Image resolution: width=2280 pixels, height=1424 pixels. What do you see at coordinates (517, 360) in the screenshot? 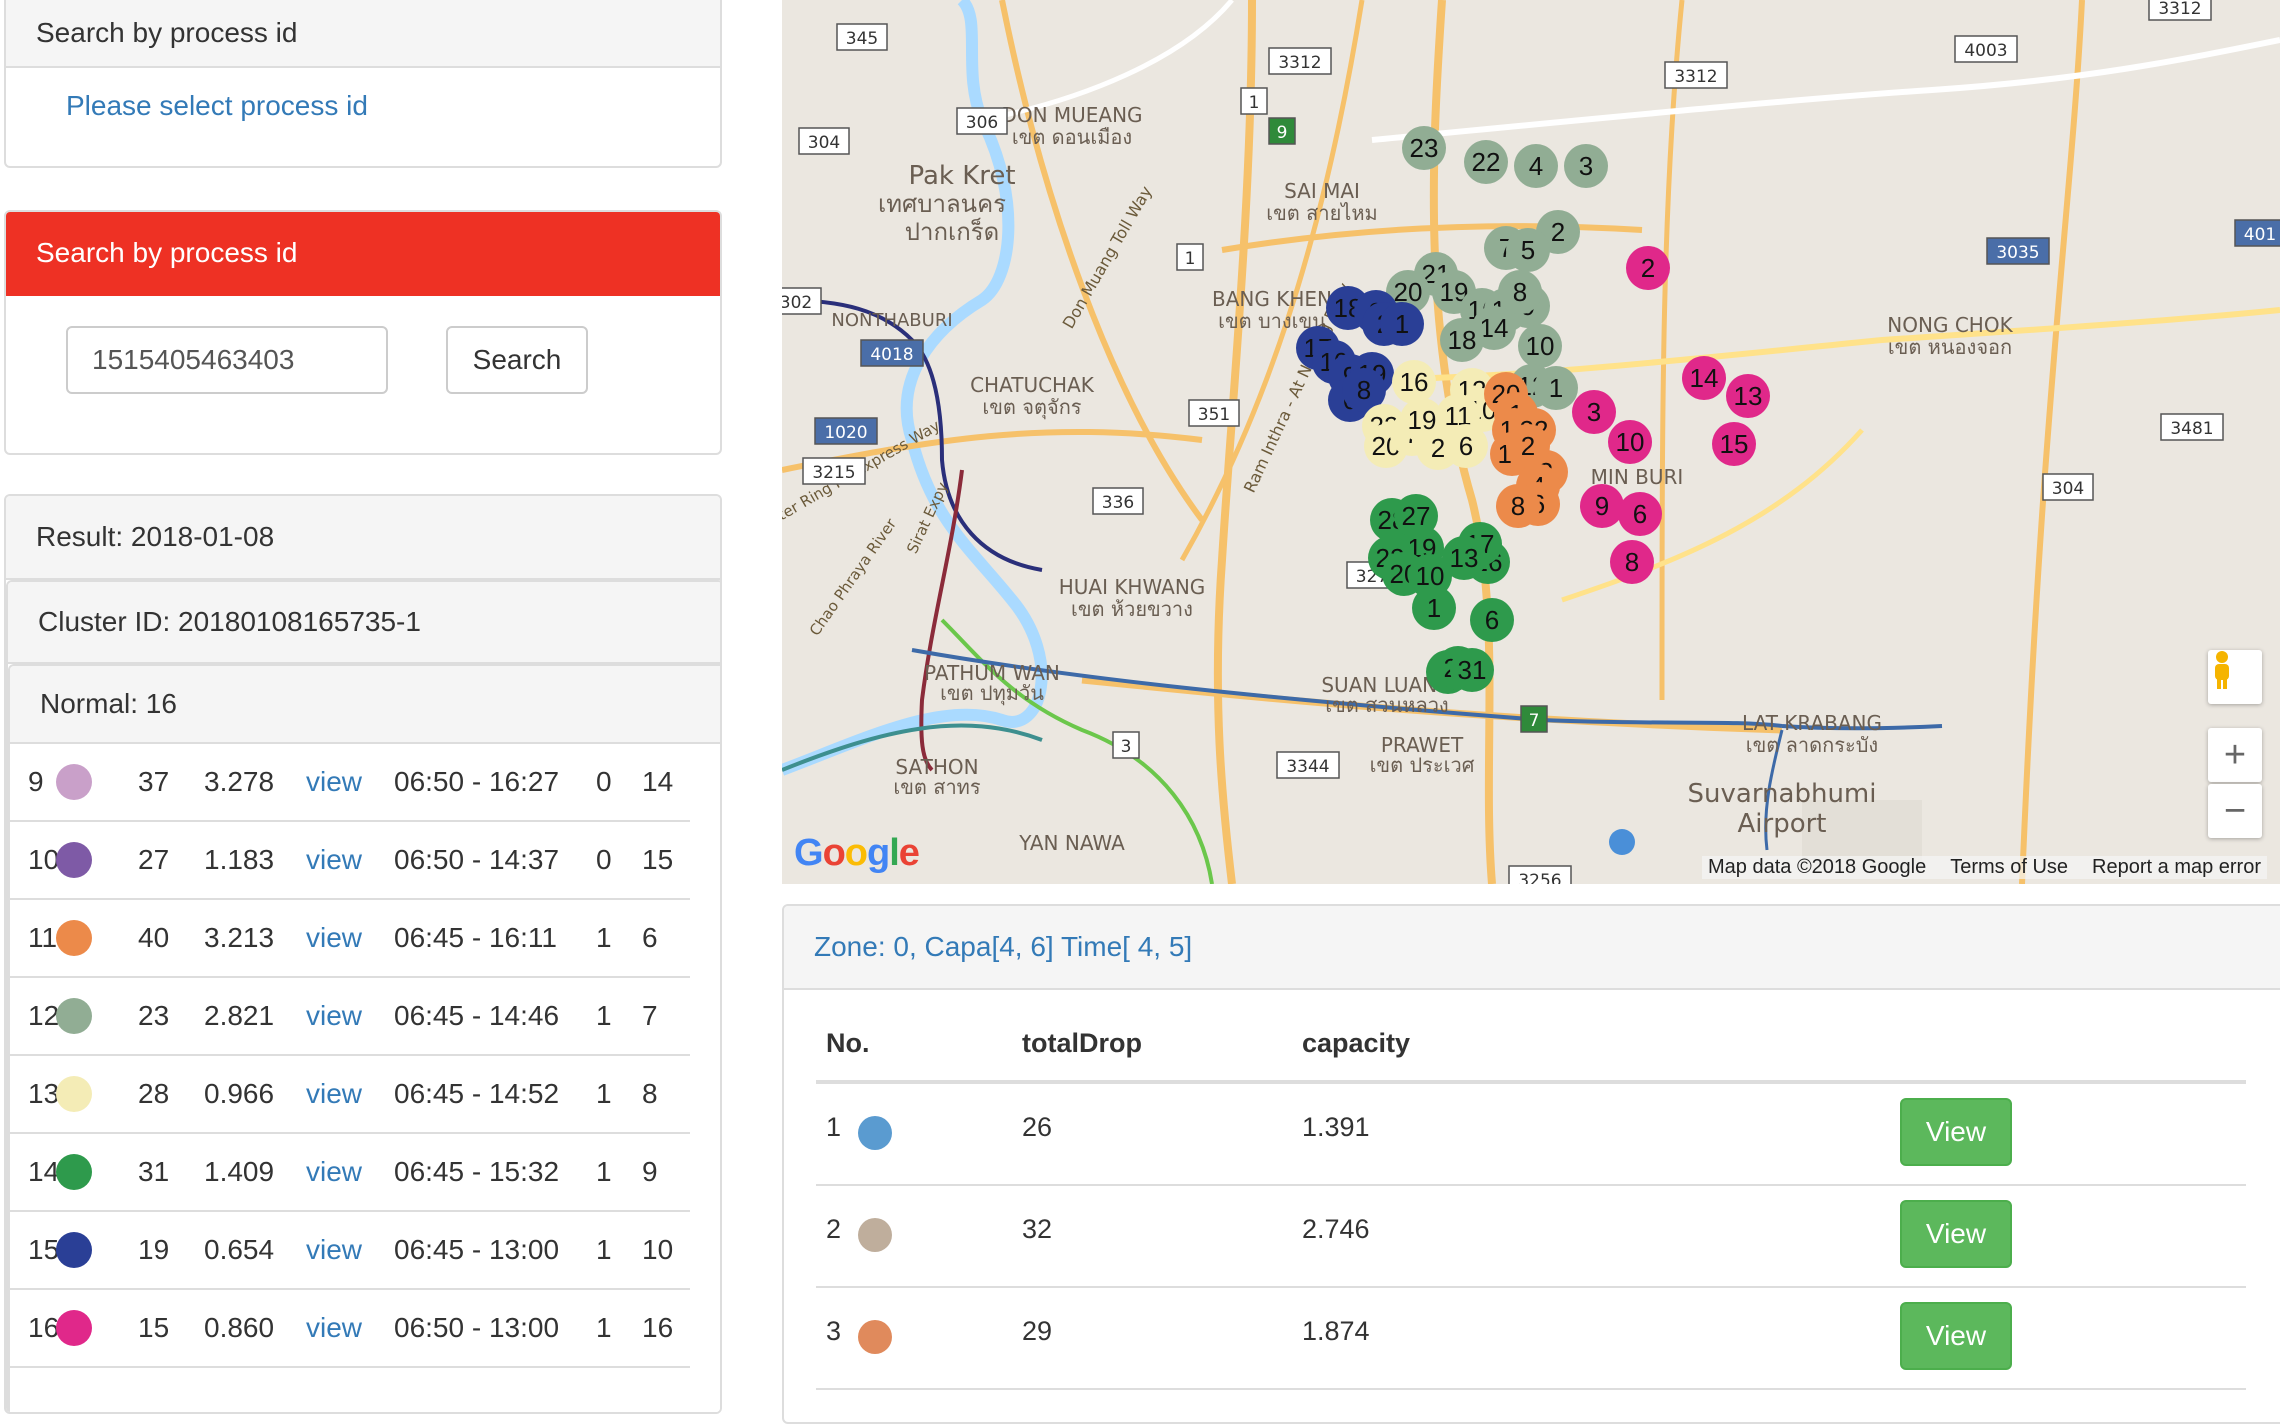
I see `search-button: Search` at bounding box center [517, 360].